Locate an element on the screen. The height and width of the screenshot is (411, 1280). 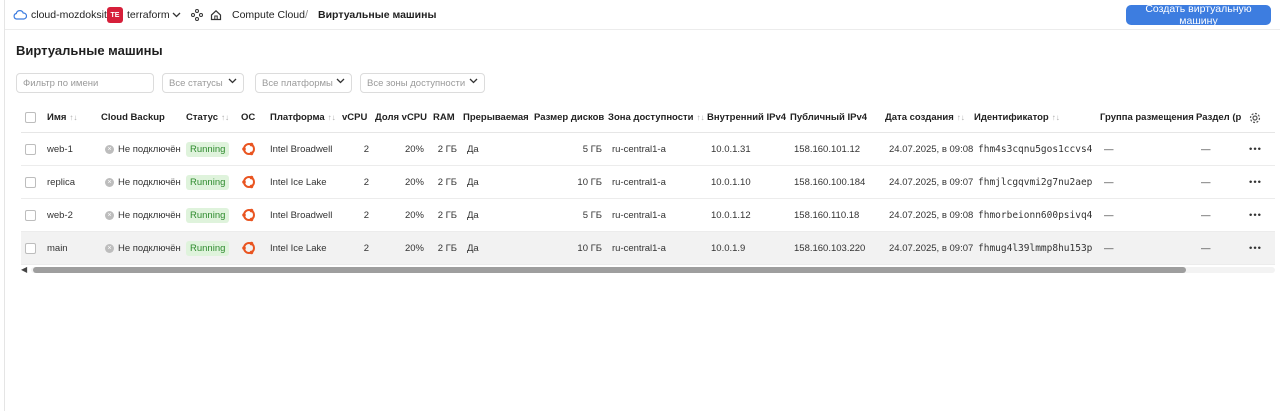
col-partition: Раздел (р is located at coordinates (1219, 117).